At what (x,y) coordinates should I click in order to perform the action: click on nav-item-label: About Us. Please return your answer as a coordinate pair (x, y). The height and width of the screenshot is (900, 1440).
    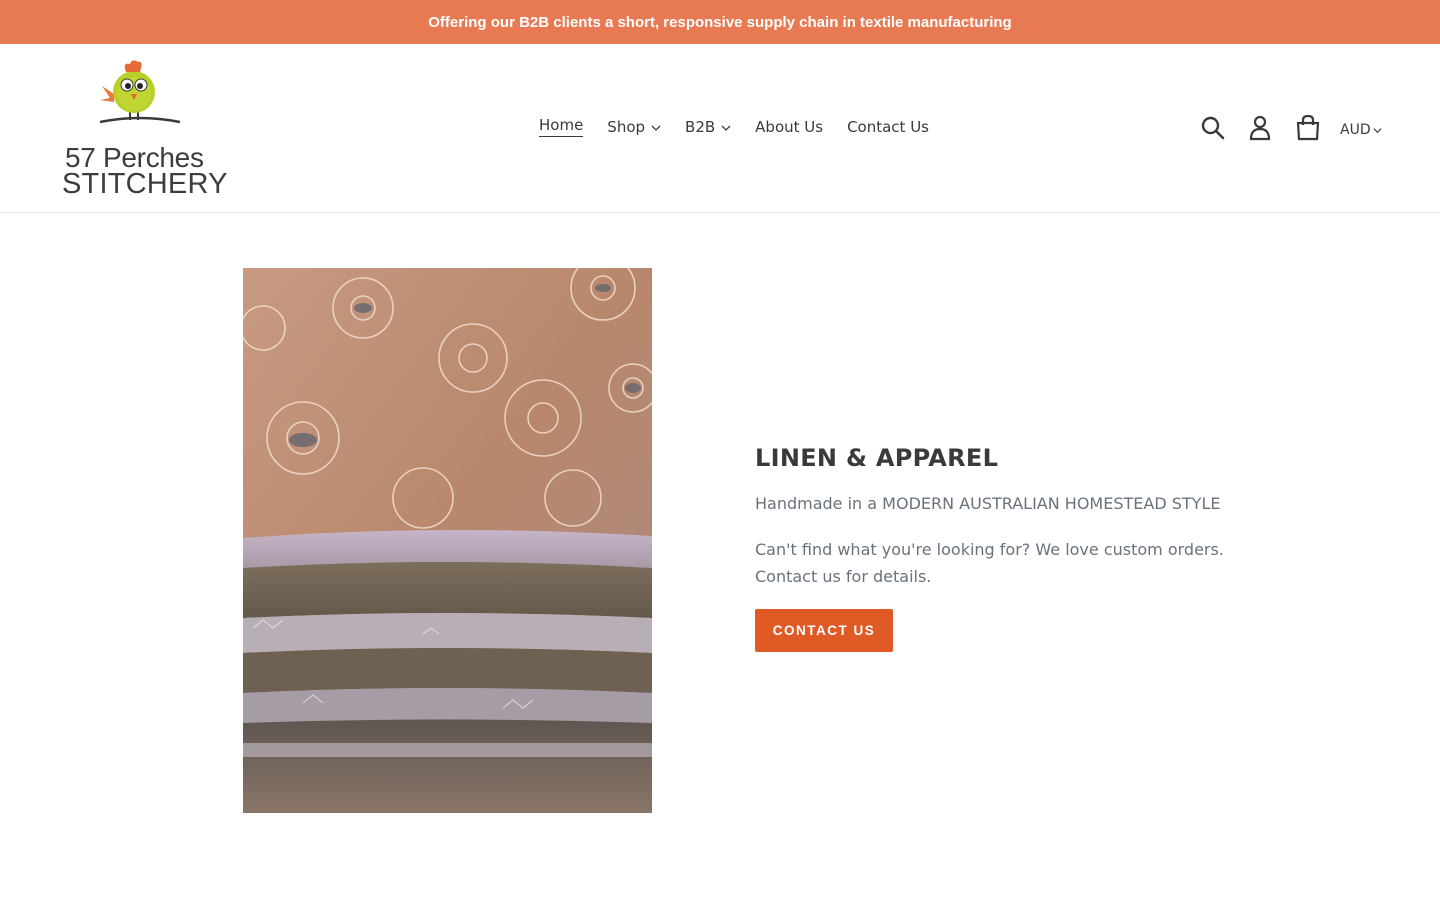
    Looking at the image, I should click on (789, 126).